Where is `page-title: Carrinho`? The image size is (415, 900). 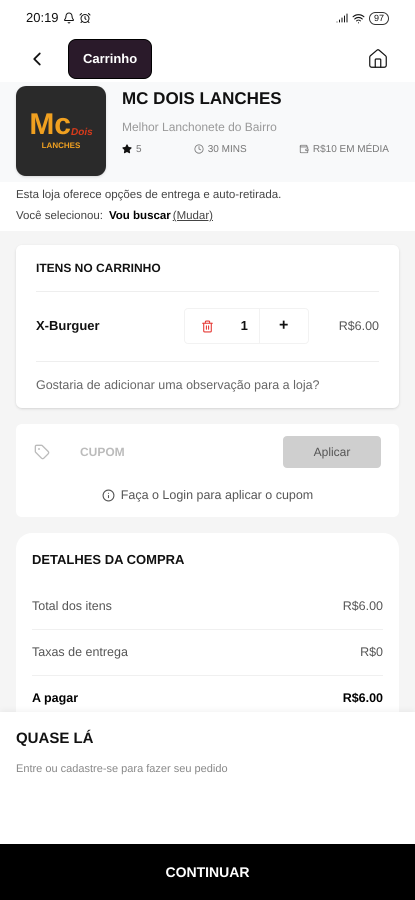
page-title: Carrinho is located at coordinates (110, 59).